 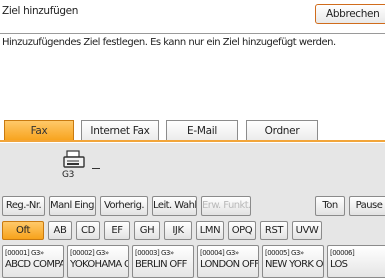 What do you see at coordinates (147, 230) in the screenshot?
I see `index-tab-gh: GH` at bounding box center [147, 230].